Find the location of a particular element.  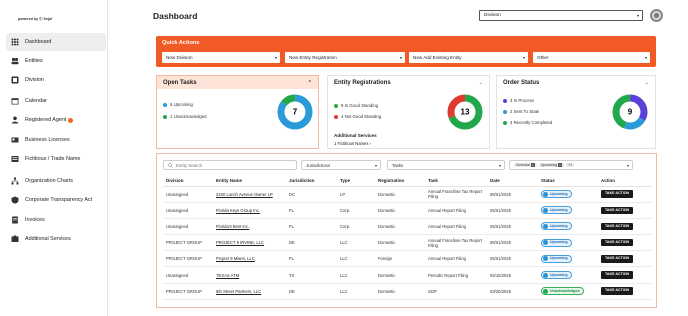

division-select: Division ▾ is located at coordinates (561, 15).